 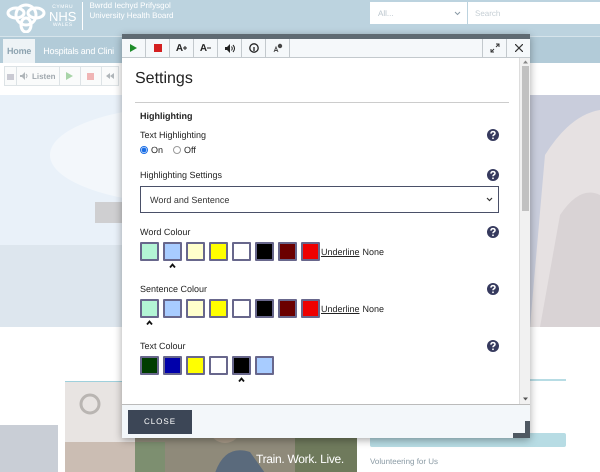 What do you see at coordinates (130, 6) in the screenshot?
I see `organisation-name: Bwrdd Iechyd Prifysgol` at bounding box center [130, 6].